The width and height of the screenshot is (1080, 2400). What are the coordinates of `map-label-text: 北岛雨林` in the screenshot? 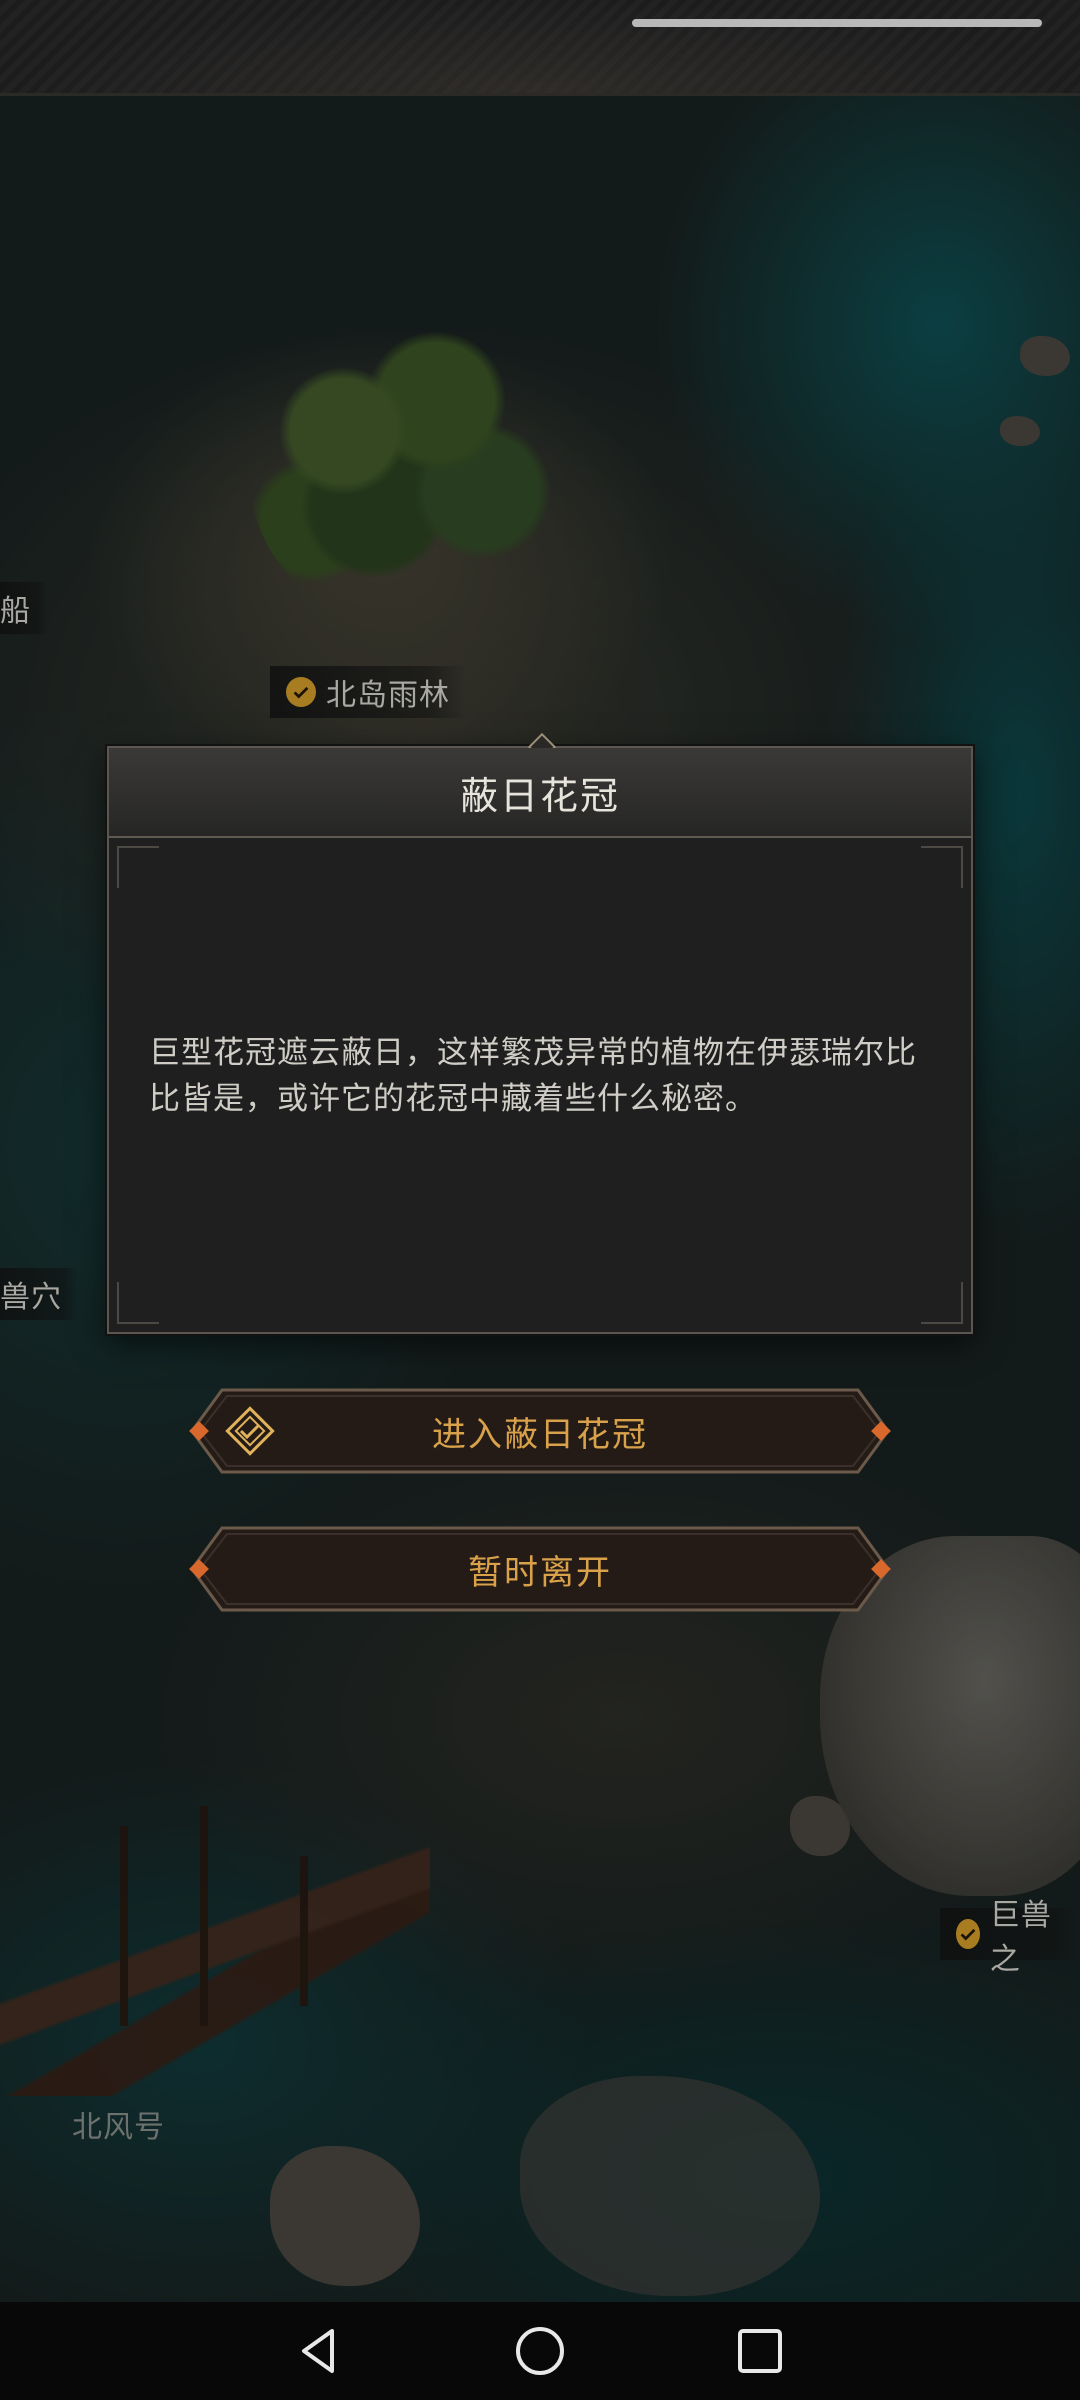 It's located at (388, 695).